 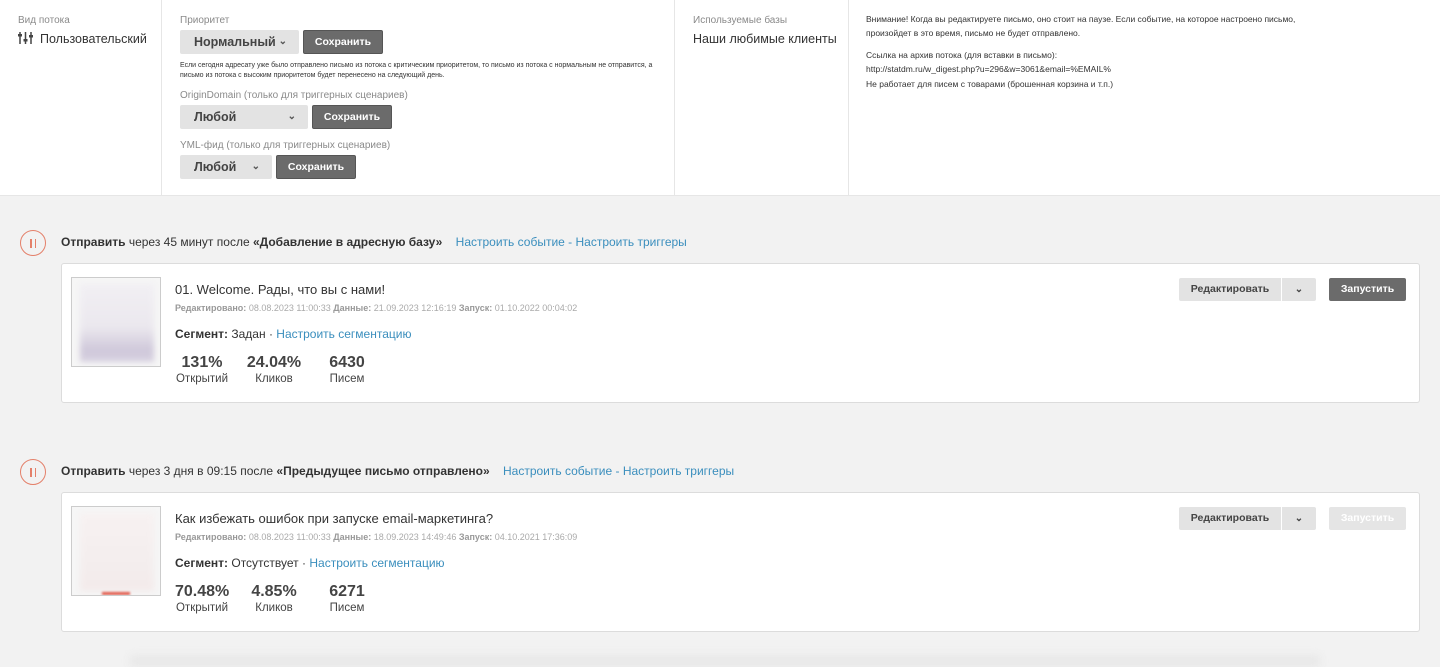 What do you see at coordinates (274, 598) in the screenshot?
I see `stat-clicks: 4.85% Кликов` at bounding box center [274, 598].